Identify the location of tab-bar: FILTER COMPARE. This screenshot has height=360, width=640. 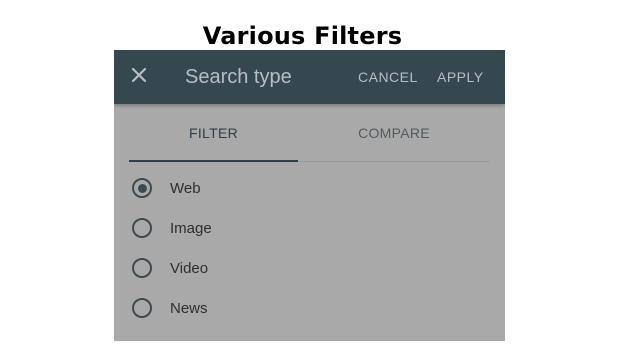
(309, 133).